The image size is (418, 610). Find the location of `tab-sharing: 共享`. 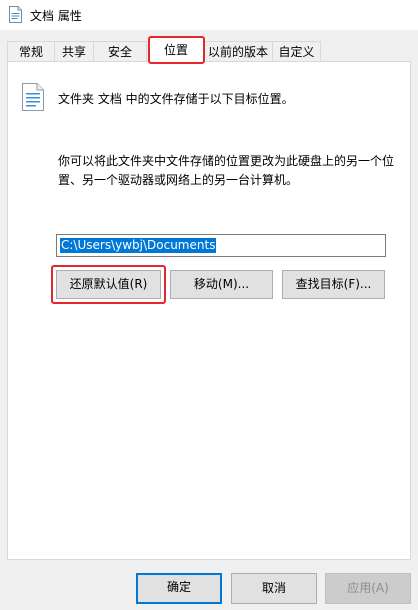

tab-sharing: 共享 is located at coordinates (74, 51).